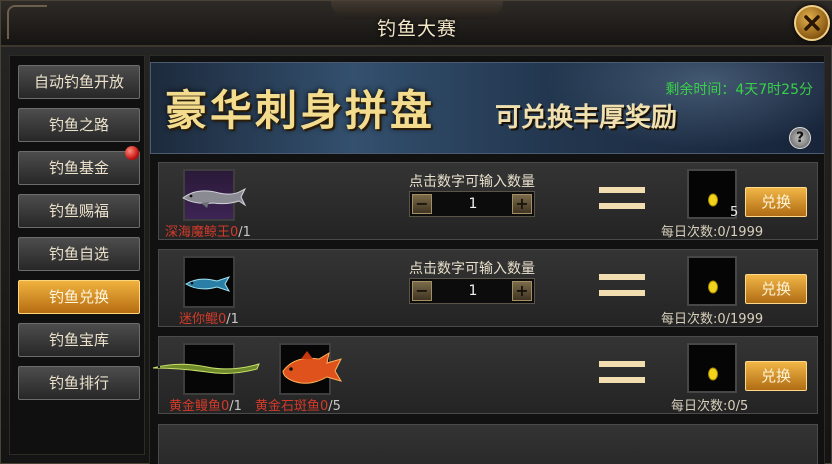 This screenshot has width=832, height=464. I want to click on item-name-label: 深海魔鲸王0/1, so click(208, 232).